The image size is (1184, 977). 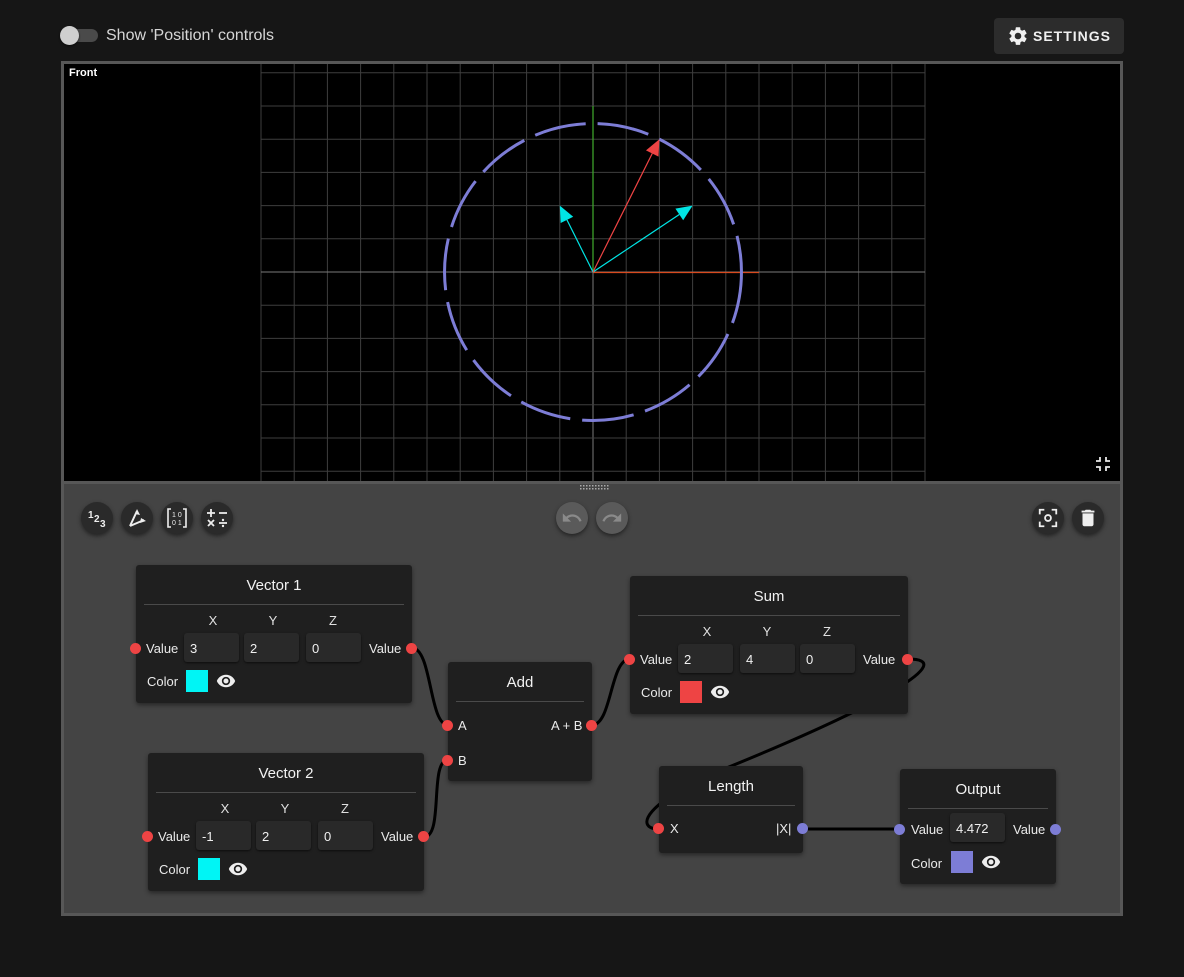 I want to click on node-add: Add A B A + B, so click(x=519, y=721).